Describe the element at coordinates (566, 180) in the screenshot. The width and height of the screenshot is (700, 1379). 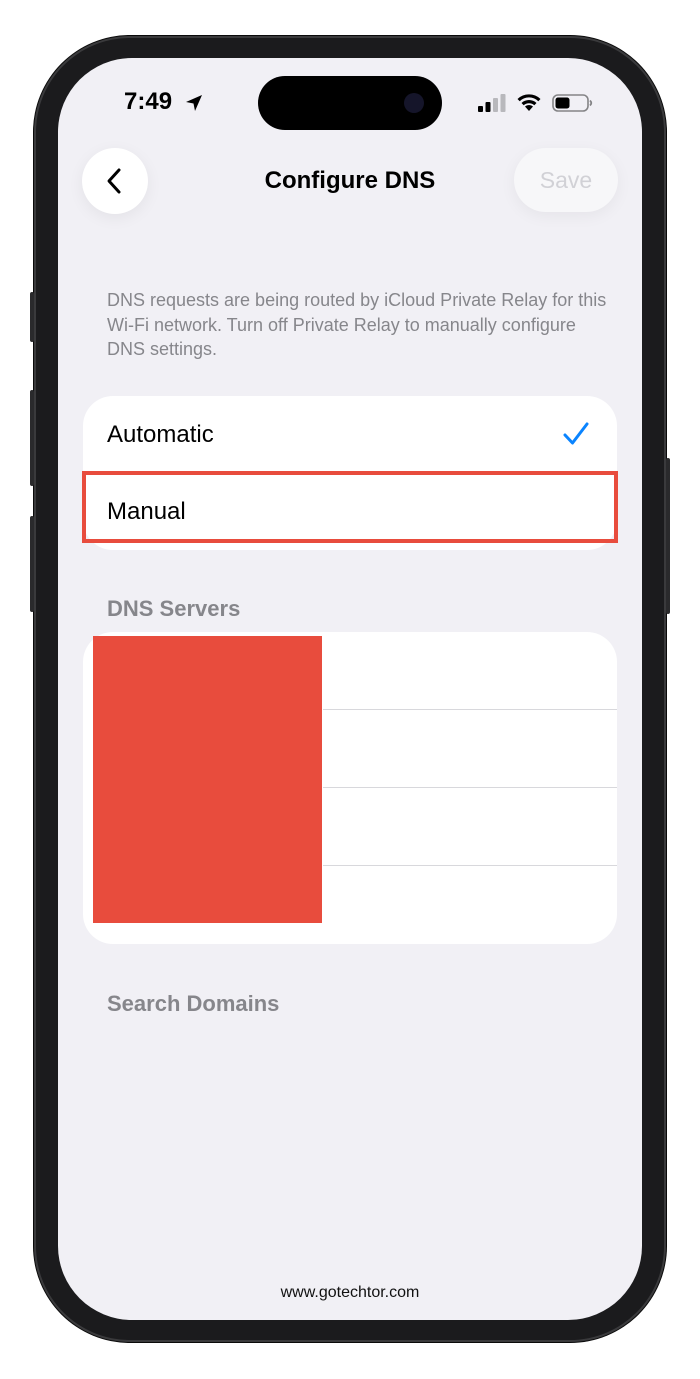
I see `save-button: Save` at that location.